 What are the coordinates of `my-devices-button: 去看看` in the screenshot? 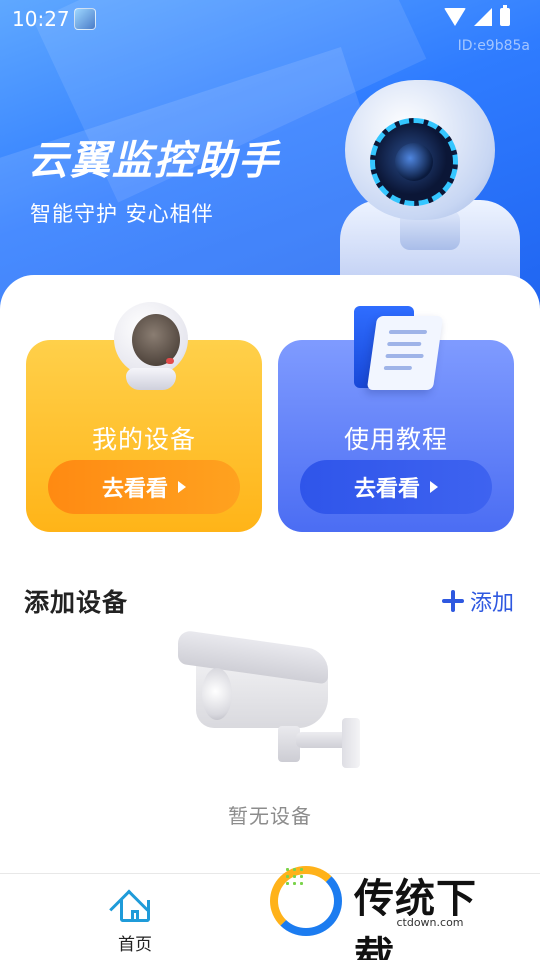 It's located at (144, 487).